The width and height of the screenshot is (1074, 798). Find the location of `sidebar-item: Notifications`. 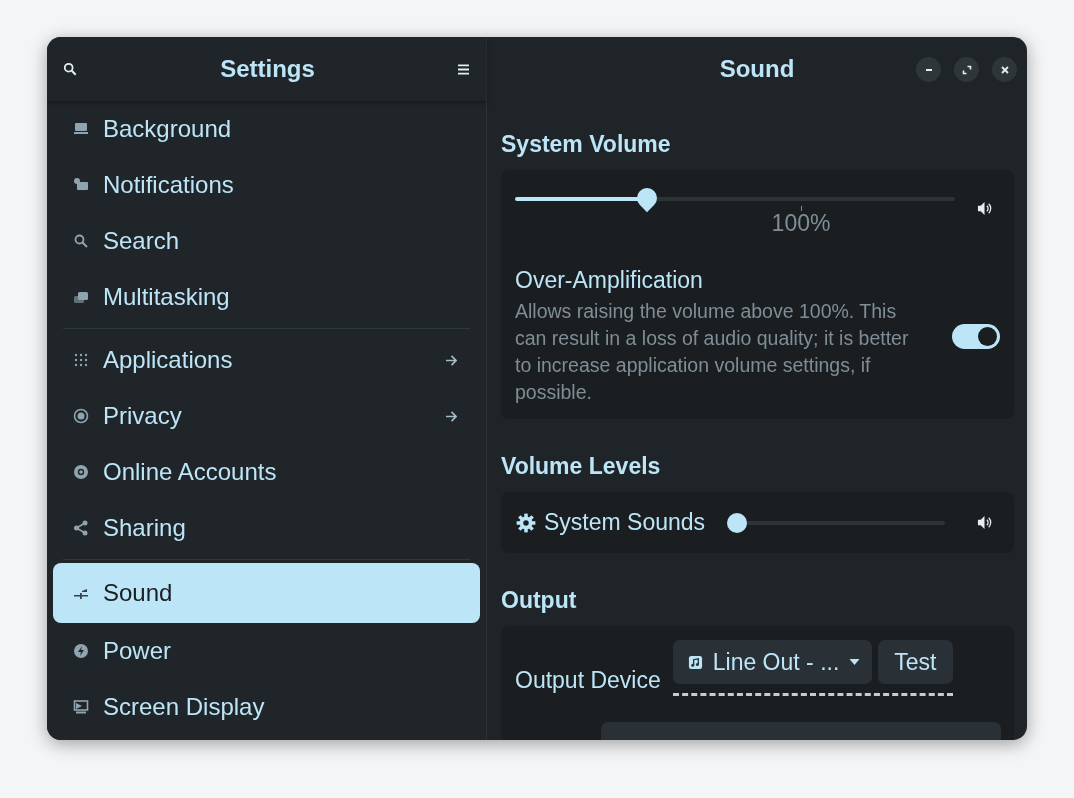

sidebar-item: Notifications is located at coordinates (266, 185).